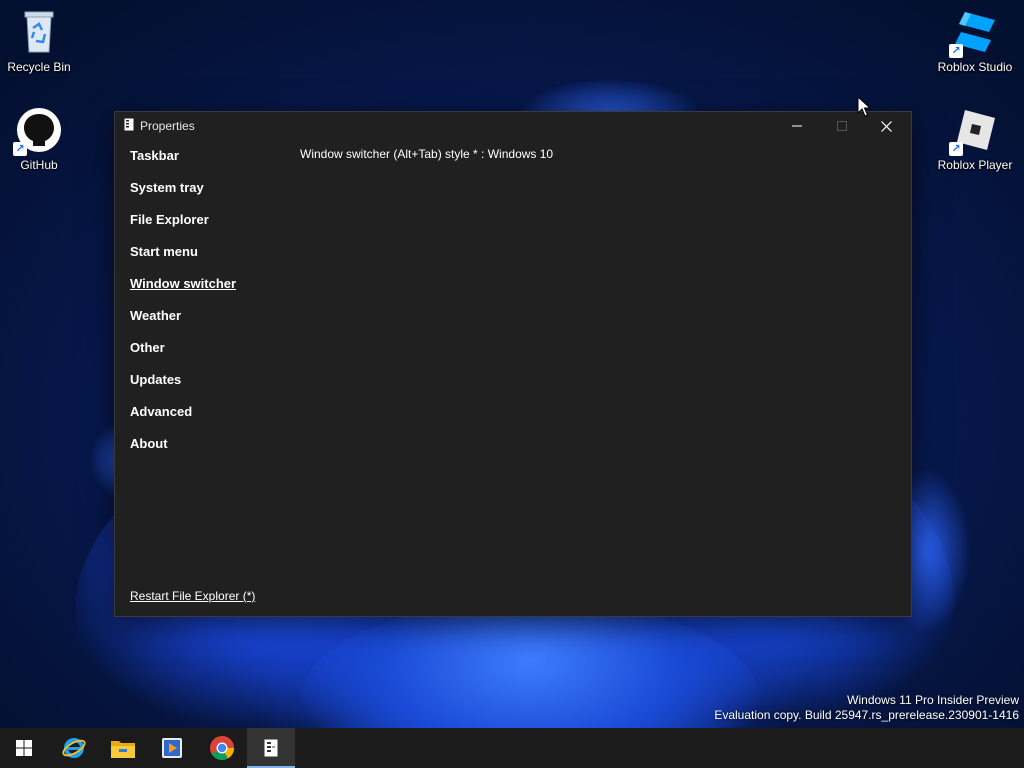 The height and width of the screenshot is (768, 1024). I want to click on nav-item-updates: Updates, so click(183, 388).